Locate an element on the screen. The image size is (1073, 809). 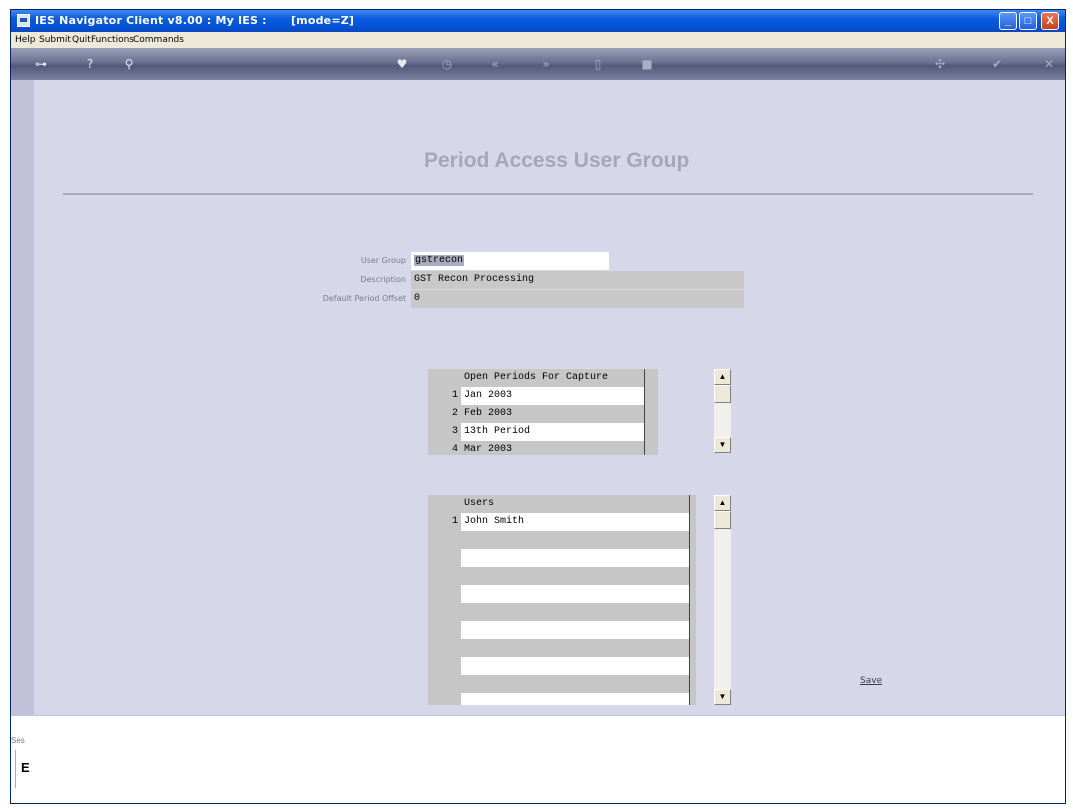
session-label: Ses is located at coordinates (18, 740).